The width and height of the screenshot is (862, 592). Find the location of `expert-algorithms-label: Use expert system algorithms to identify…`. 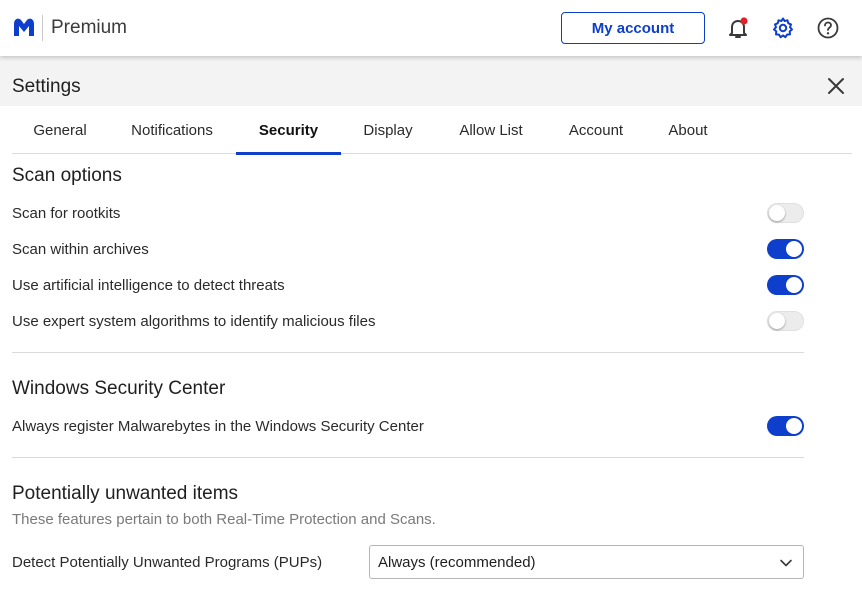

expert-algorithms-label: Use expert system algorithms to identify… is located at coordinates (194, 321).